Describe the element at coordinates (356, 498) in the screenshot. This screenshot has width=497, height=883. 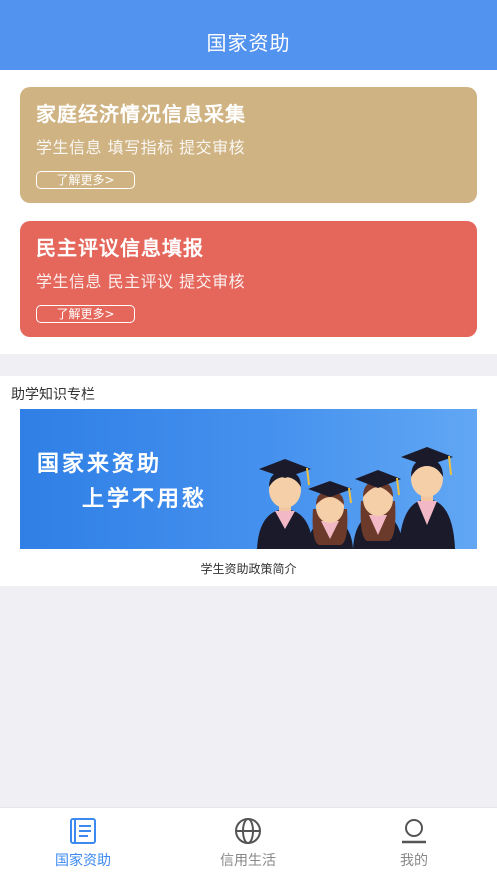
I see `graduates-illustration` at that location.